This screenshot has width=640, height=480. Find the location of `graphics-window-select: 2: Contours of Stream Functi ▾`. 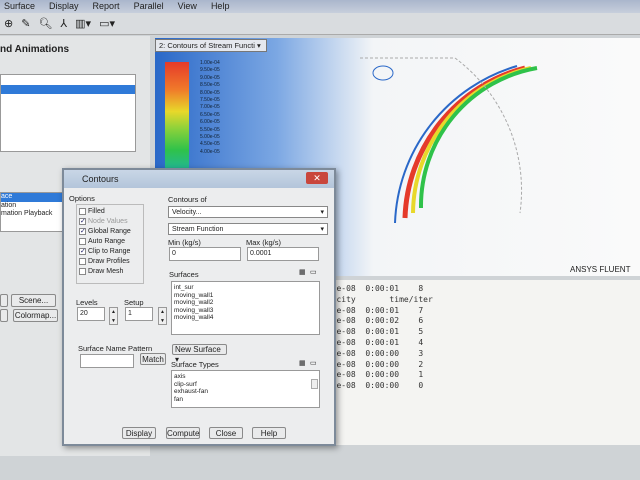

graphics-window-select: 2: Contours of Stream Functi ▾ is located at coordinates (211, 45).